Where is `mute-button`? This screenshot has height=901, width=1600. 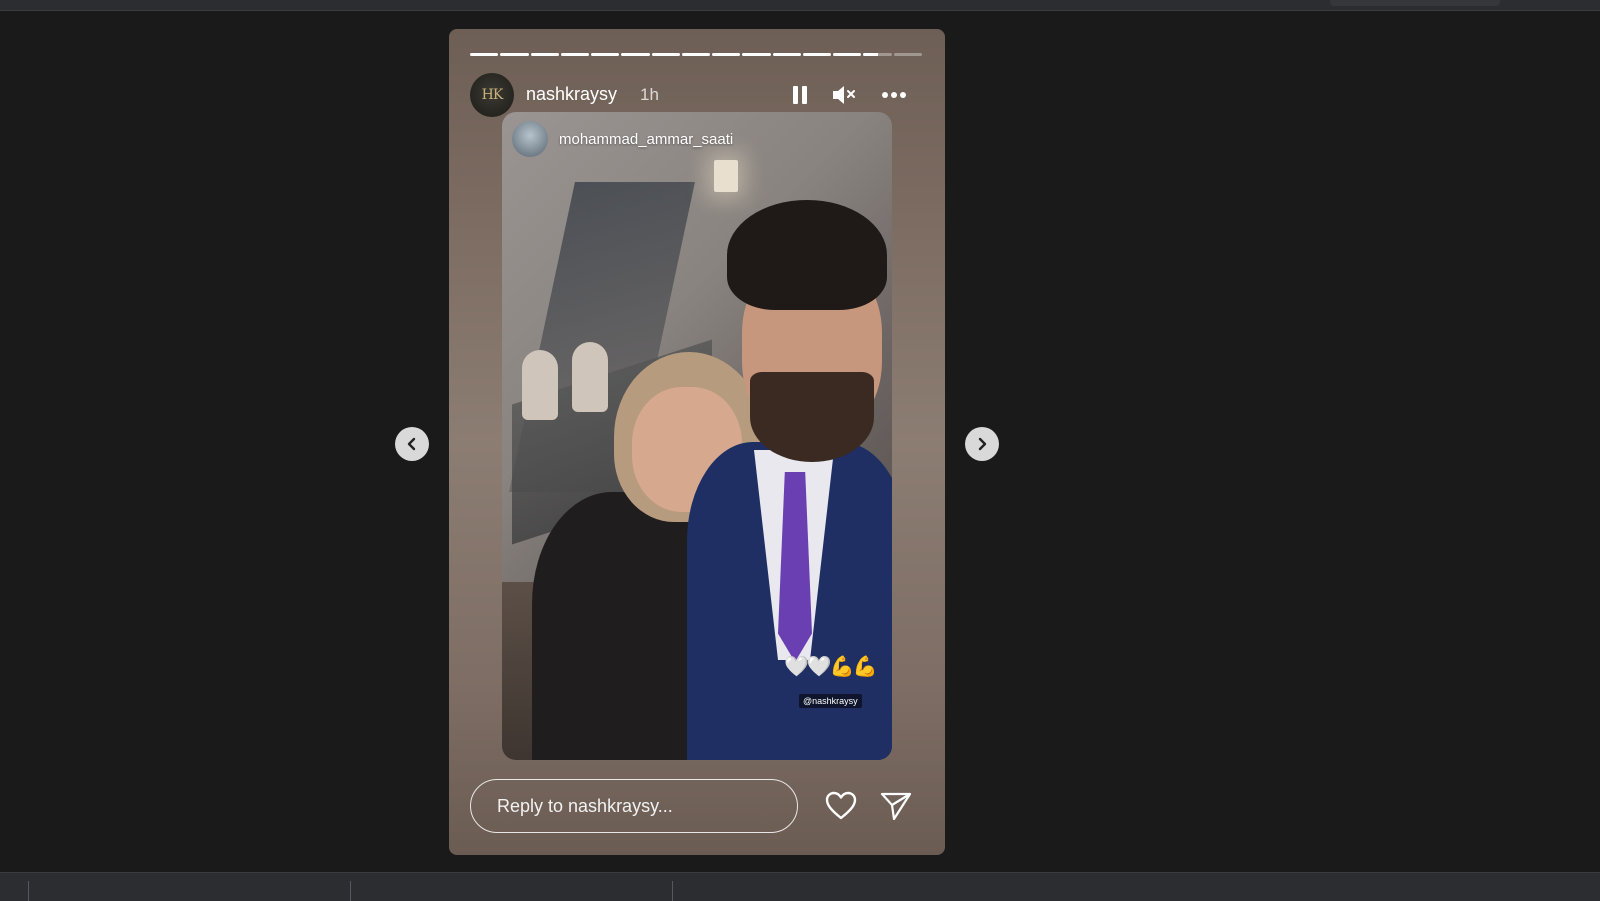
mute-button is located at coordinates (844, 95).